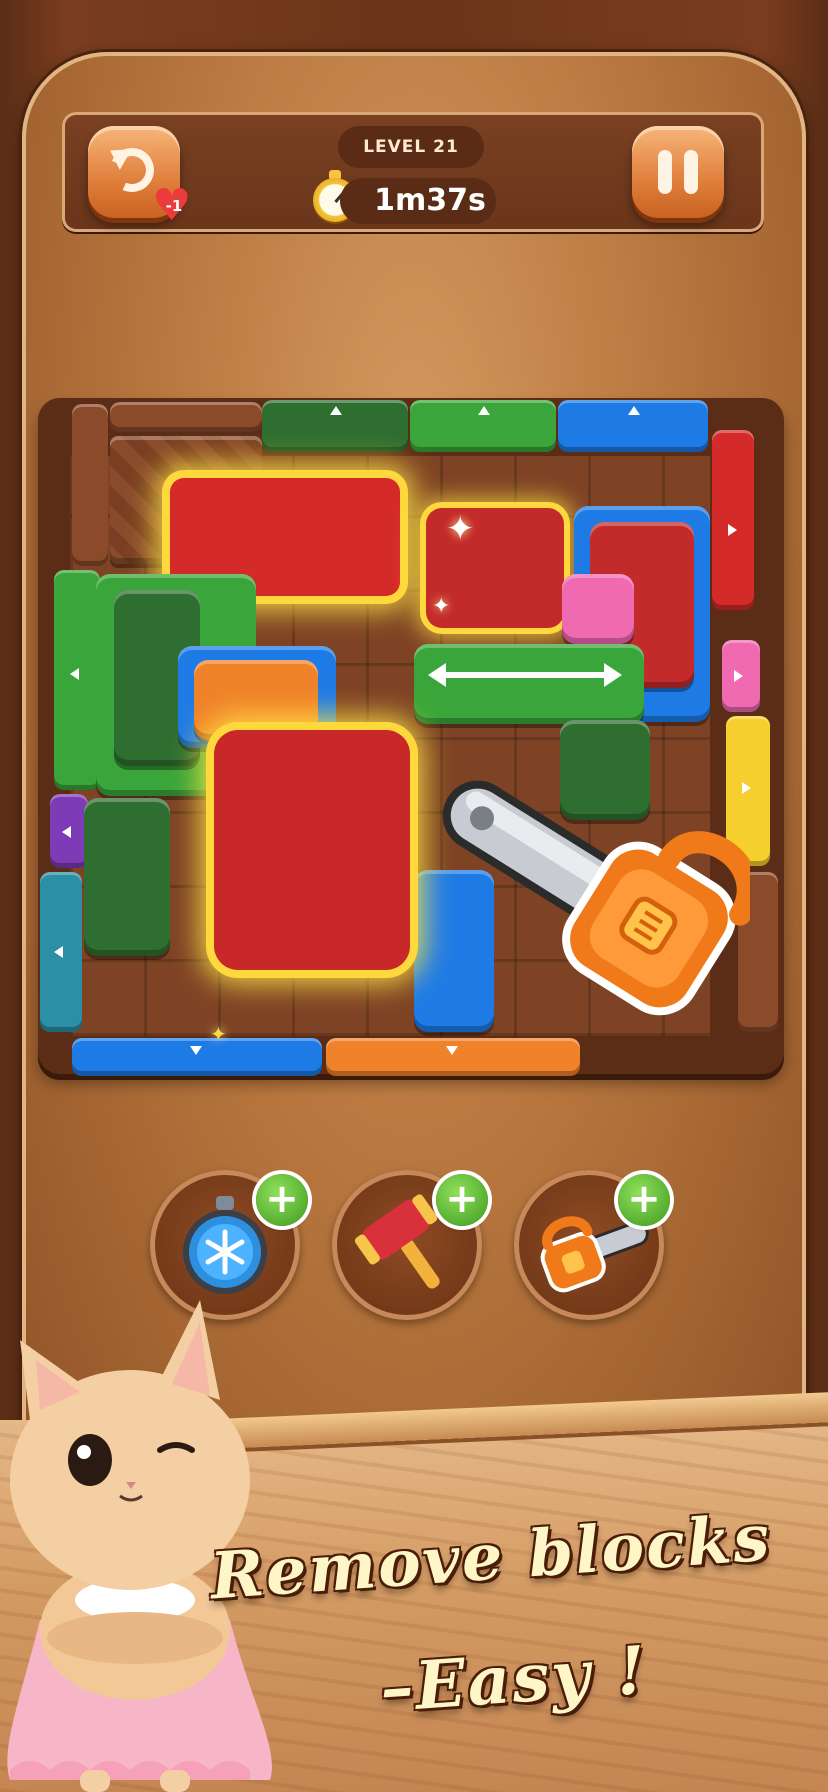 This screenshot has width=828, height=1792. What do you see at coordinates (596, 898) in the screenshot?
I see `chainsaw-icon` at bounding box center [596, 898].